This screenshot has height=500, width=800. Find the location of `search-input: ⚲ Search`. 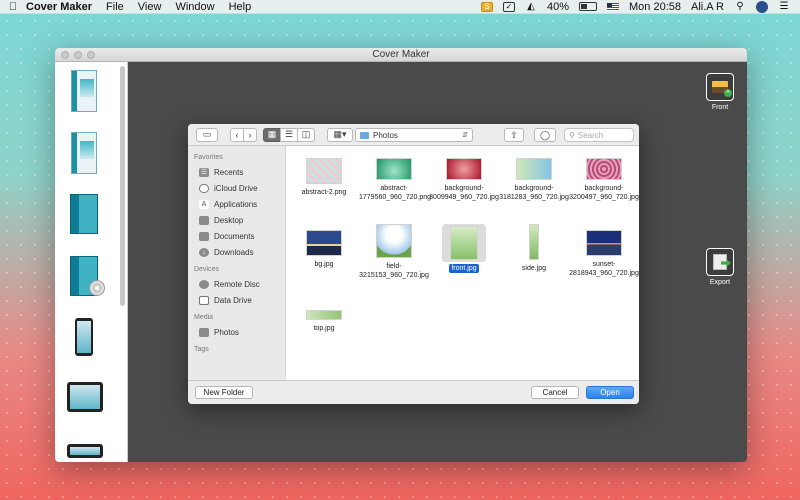

search-input: ⚲ Search is located at coordinates (599, 135).